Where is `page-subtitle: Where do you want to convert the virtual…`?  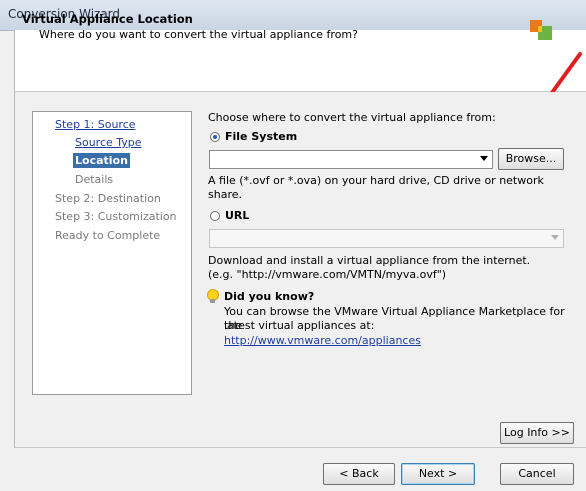
page-subtitle: Where do you want to convert the virtual… is located at coordinates (198, 34).